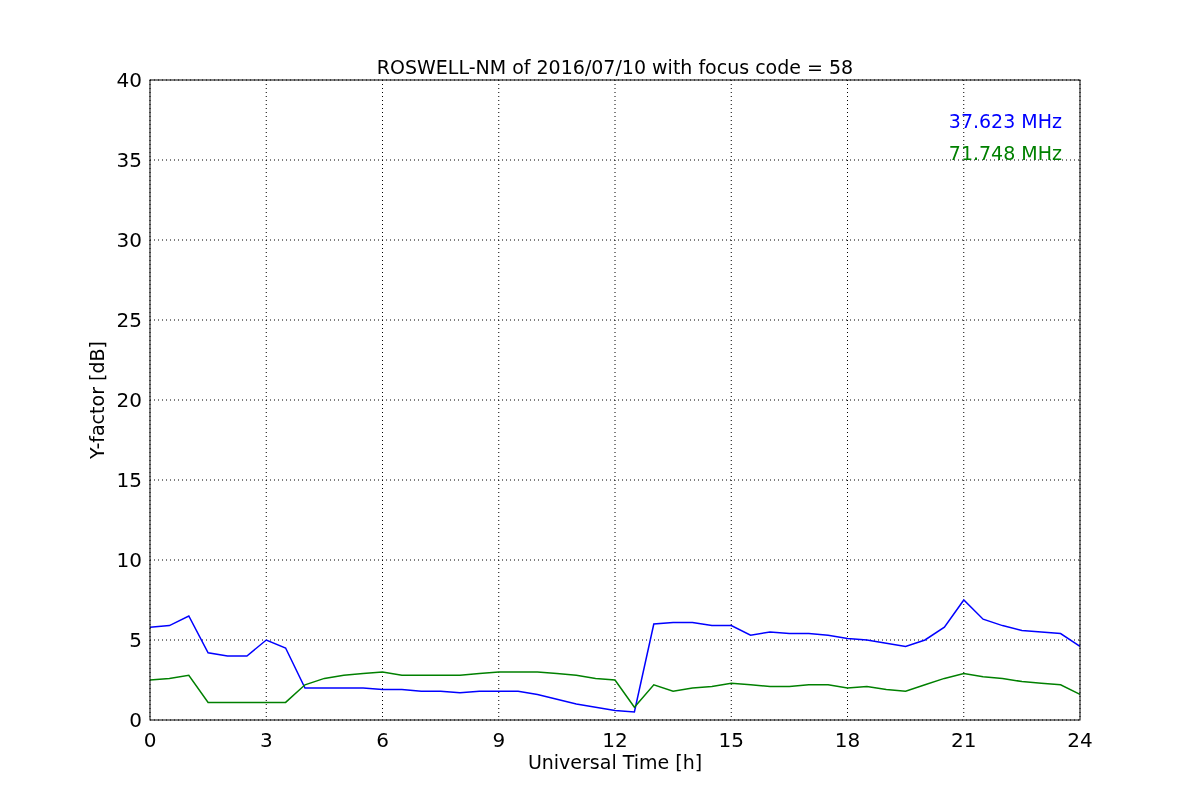 The image size is (1200, 800). I want to click on tick-label: 6, so click(382, 740).